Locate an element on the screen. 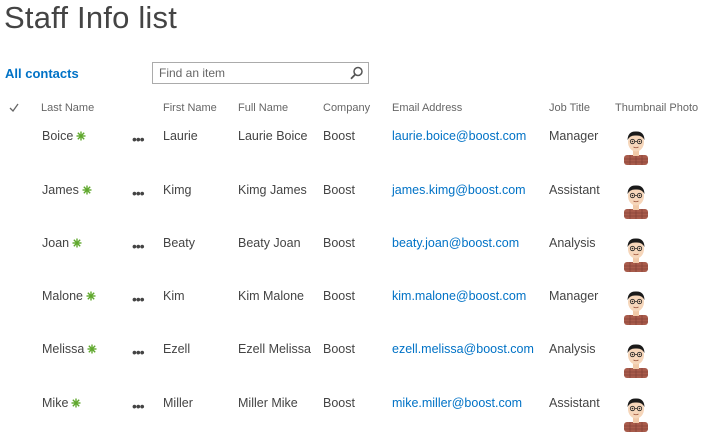 This screenshot has width=721, height=448. column-header-last-name: Last Name is located at coordinates (67, 108).